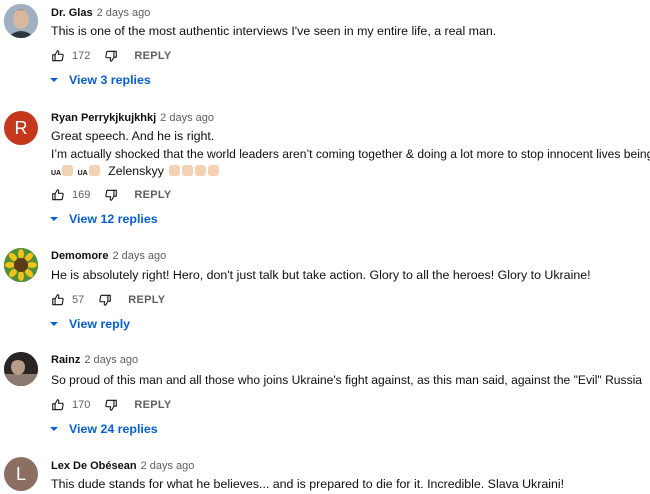 This screenshot has height=494, width=650. Describe the element at coordinates (113, 429) in the screenshot. I see `view-replies-label: View 24 replies` at that location.